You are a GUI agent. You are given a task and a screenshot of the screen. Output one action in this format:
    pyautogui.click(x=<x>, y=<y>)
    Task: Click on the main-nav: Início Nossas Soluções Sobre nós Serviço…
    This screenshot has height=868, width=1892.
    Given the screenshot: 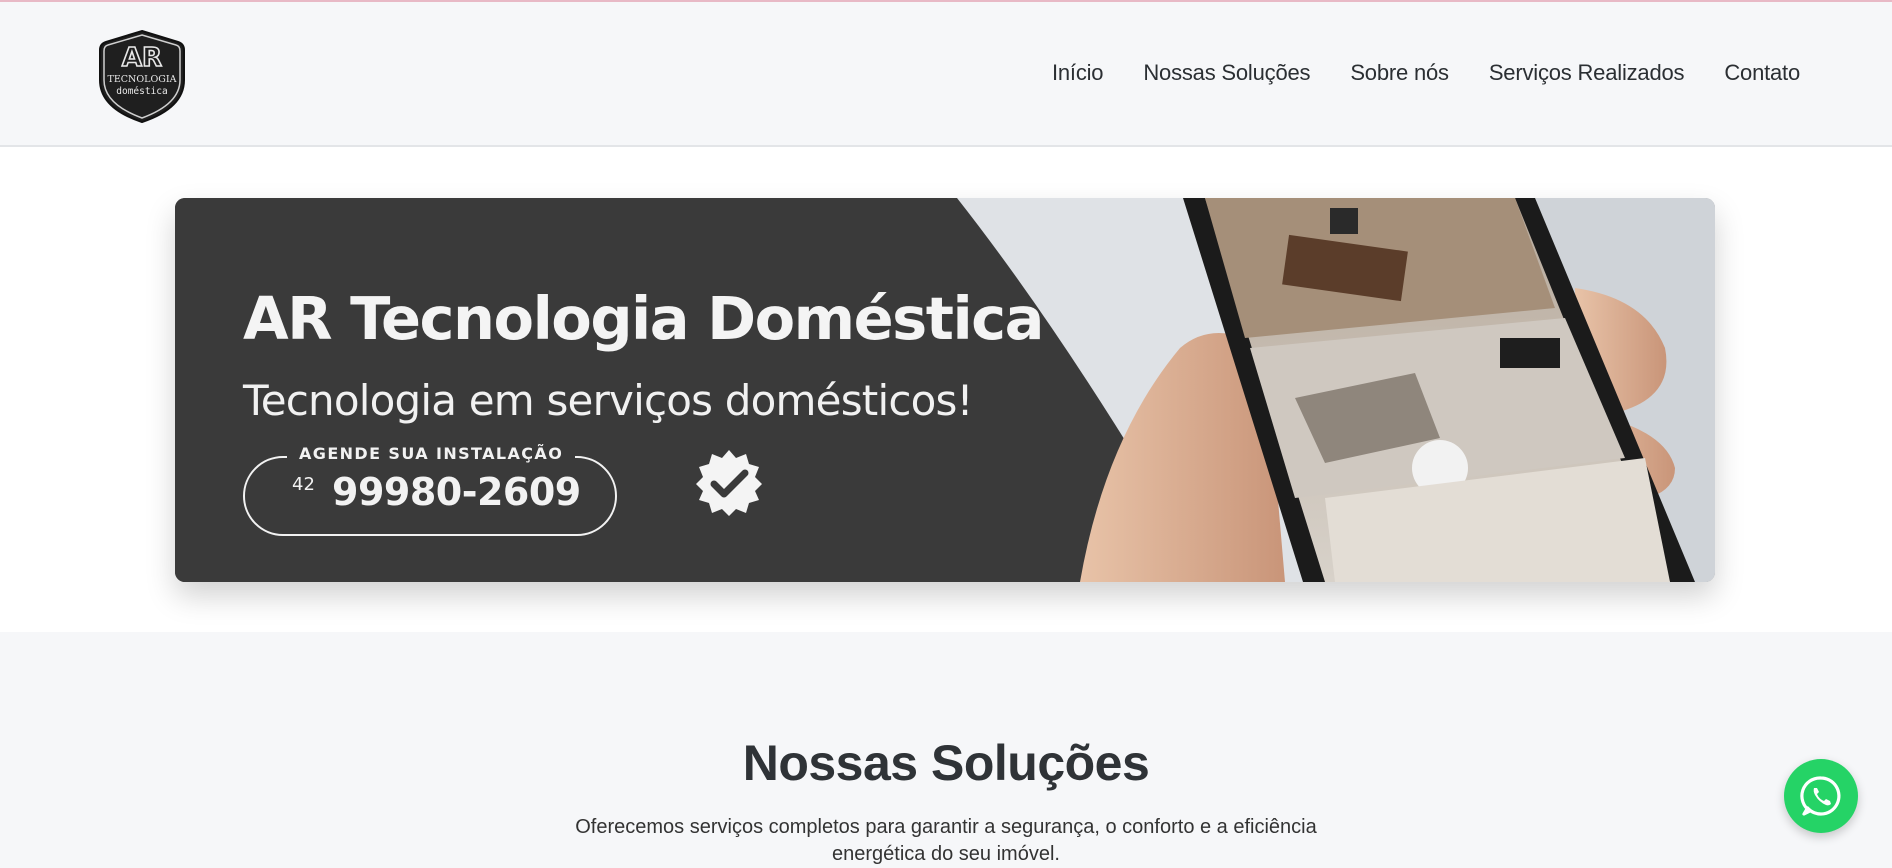 What is the action you would take?
    pyautogui.click(x=1426, y=73)
    